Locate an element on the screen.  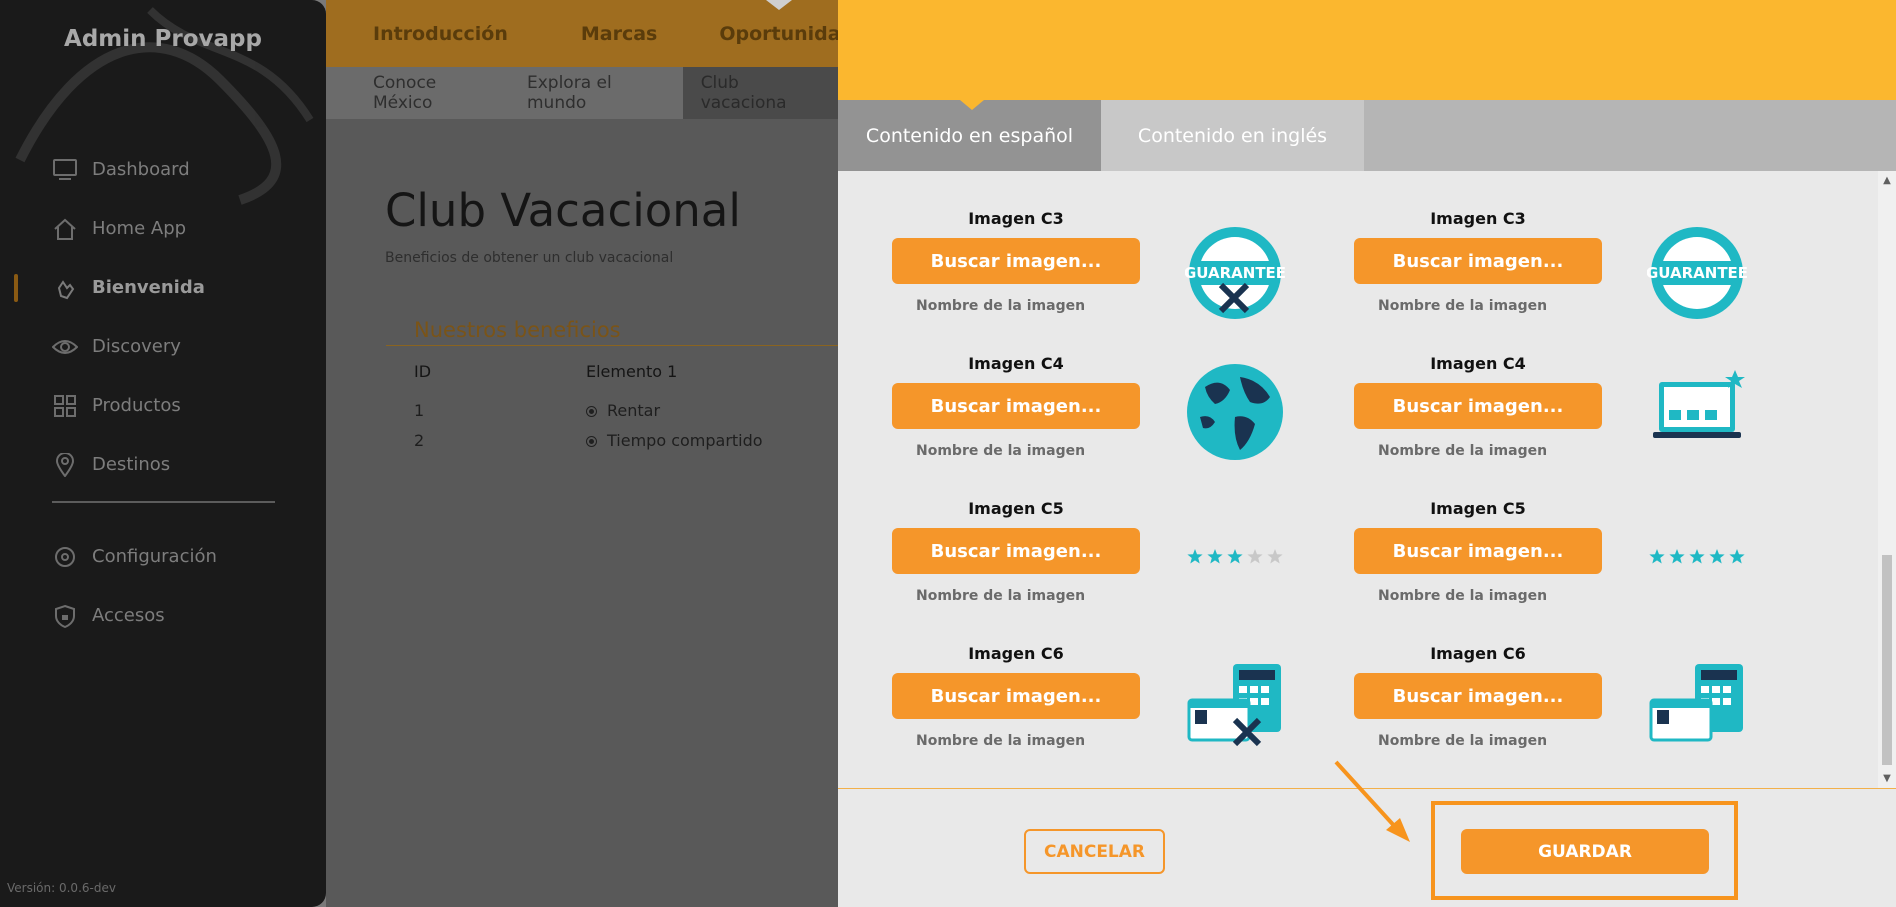
section-divider is located at coordinates (612, 345).